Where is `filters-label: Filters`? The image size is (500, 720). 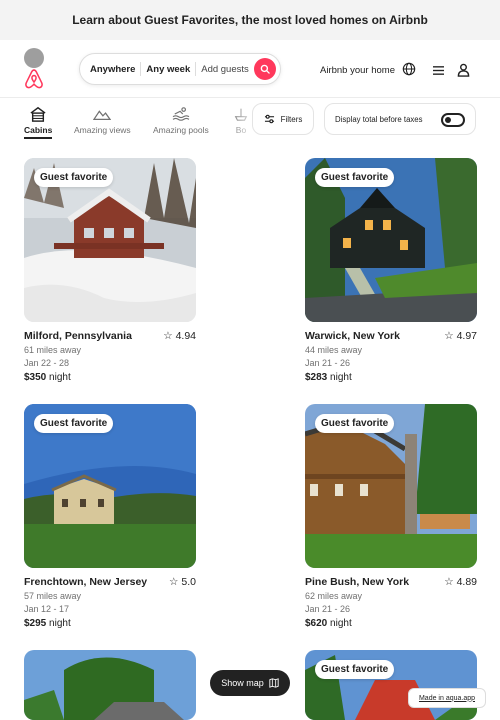 filters-label: Filters is located at coordinates (291, 119).